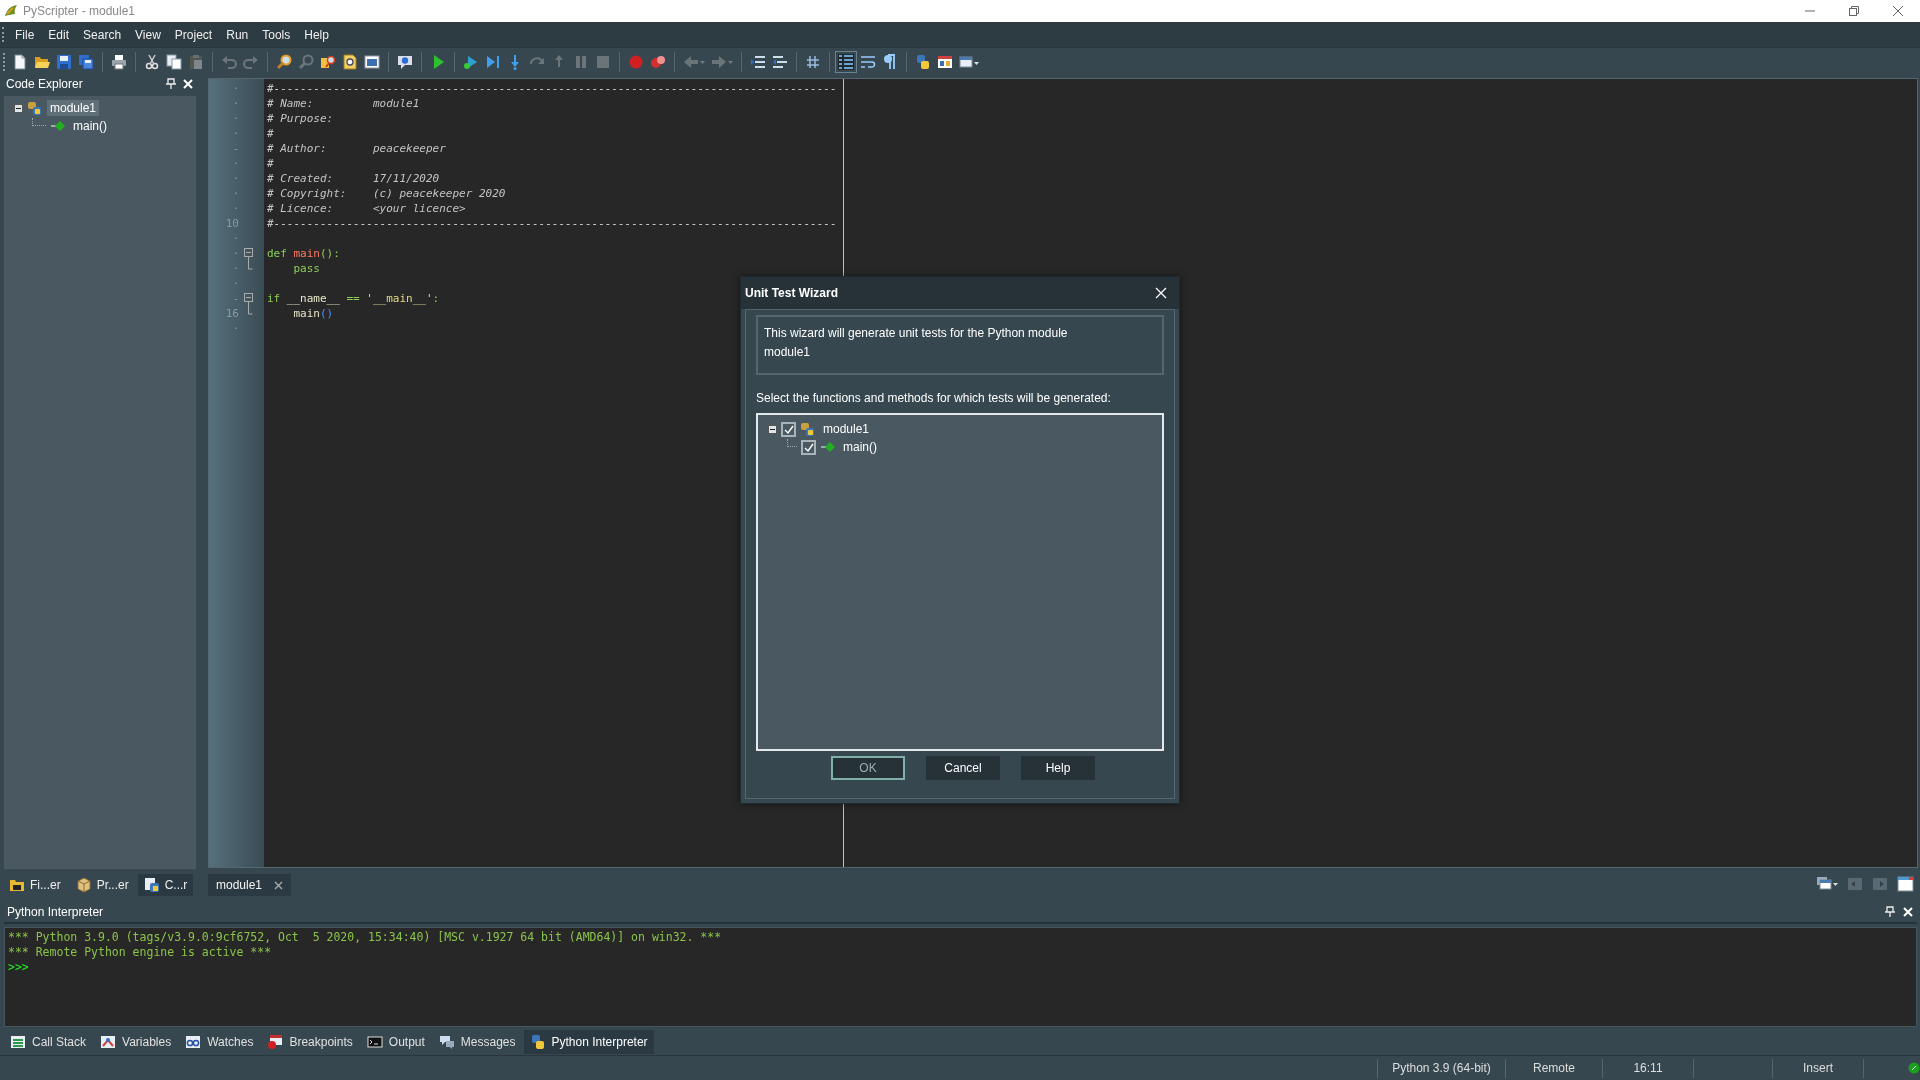 This screenshot has width=1920, height=1080. Describe the element at coordinates (868, 768) in the screenshot. I see `ok-button: OK` at that location.